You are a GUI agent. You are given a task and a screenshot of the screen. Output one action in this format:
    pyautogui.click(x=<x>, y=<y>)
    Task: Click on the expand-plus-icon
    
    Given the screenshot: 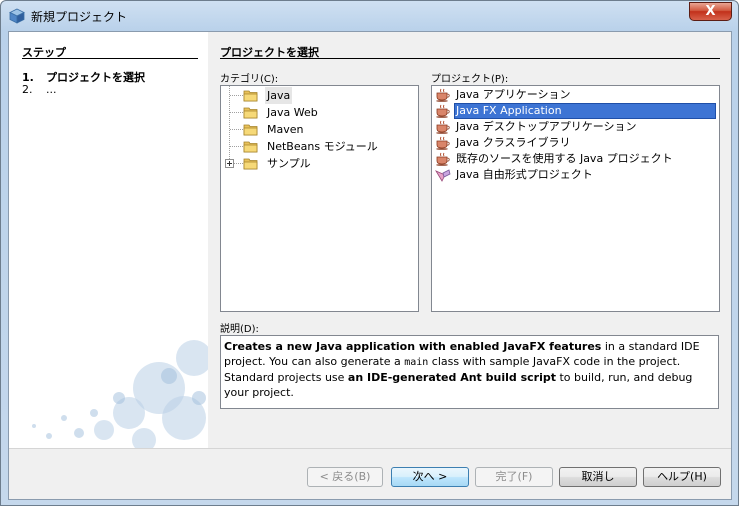 What is the action you would take?
    pyautogui.click(x=229, y=163)
    